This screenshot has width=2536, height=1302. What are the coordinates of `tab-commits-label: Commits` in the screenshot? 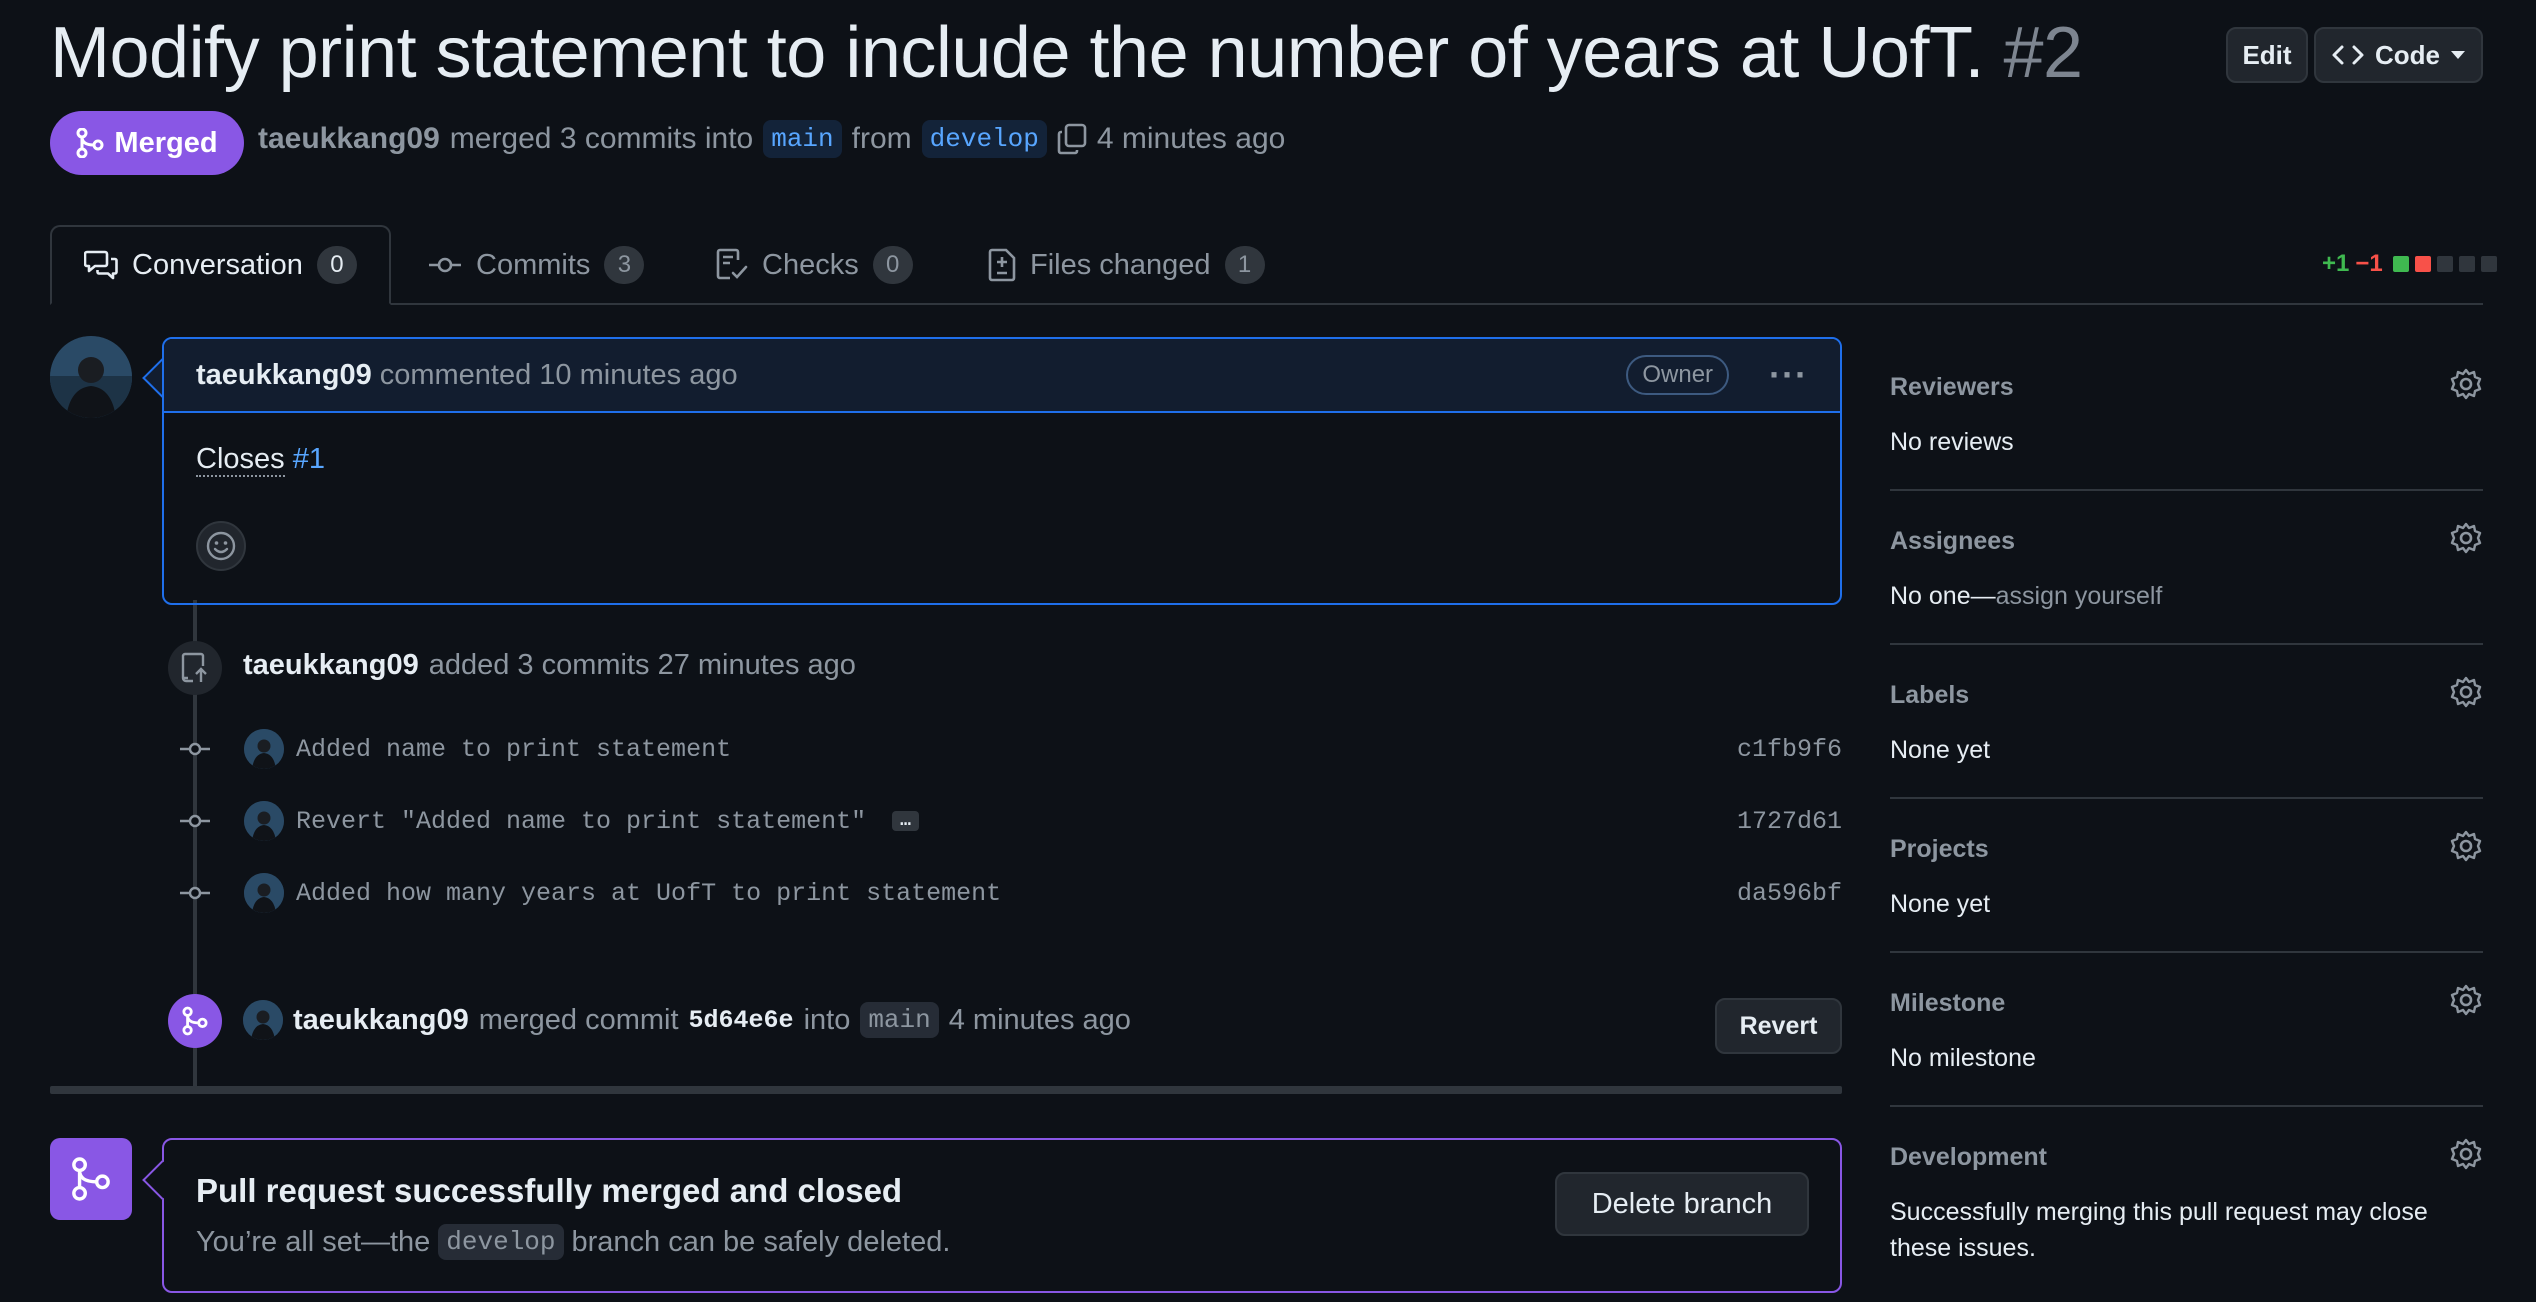 It's located at (533, 264).